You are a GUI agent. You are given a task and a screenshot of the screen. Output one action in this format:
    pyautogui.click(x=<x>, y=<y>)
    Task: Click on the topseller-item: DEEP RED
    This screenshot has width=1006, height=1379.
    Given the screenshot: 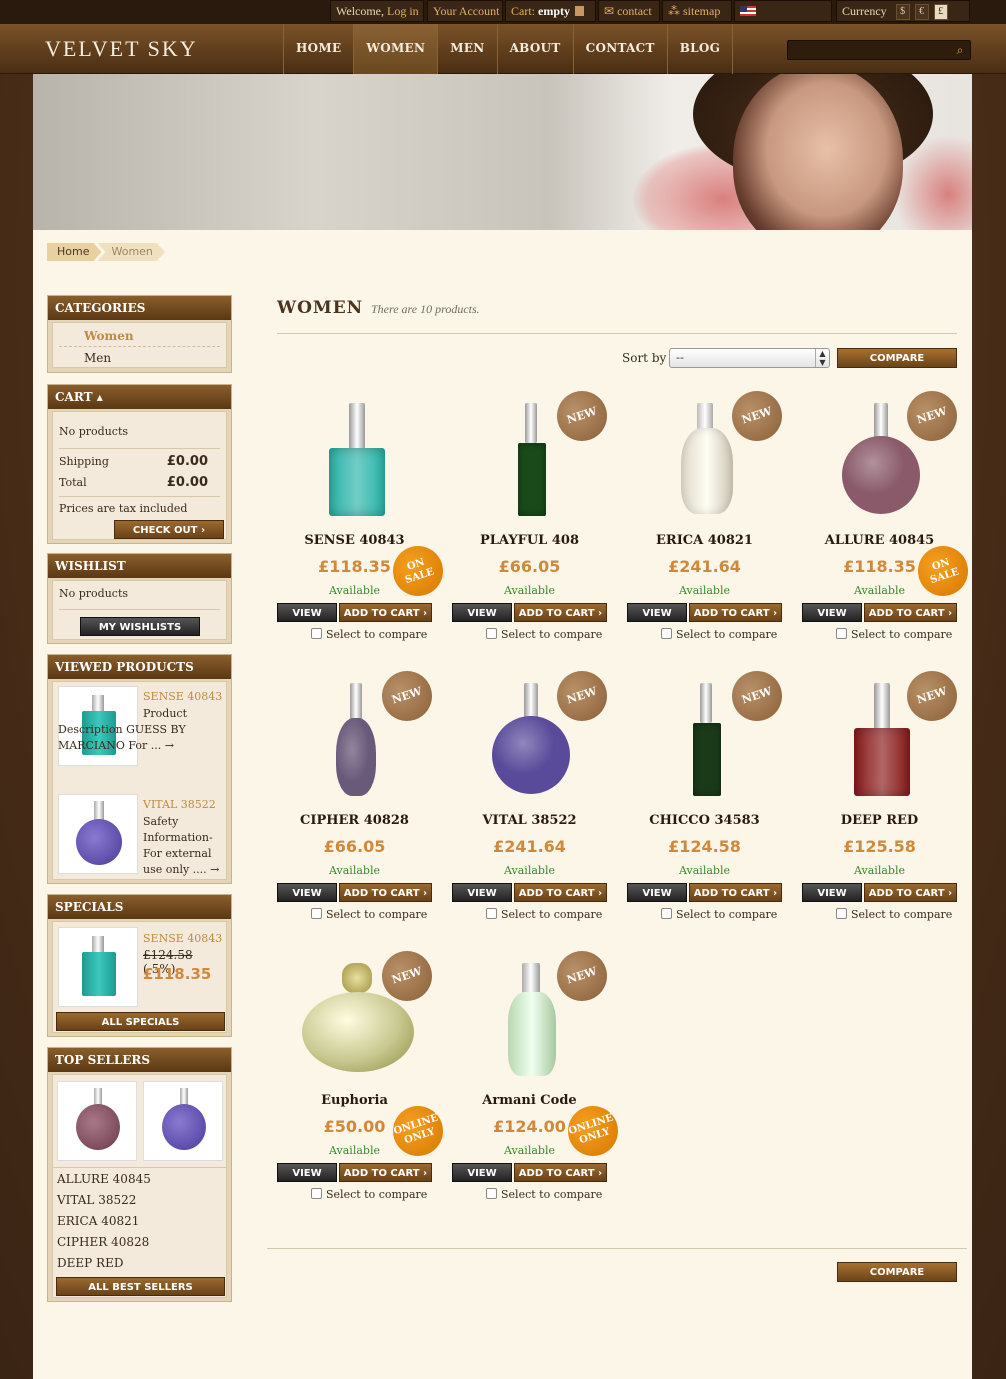 What is the action you would take?
    pyautogui.click(x=90, y=1263)
    